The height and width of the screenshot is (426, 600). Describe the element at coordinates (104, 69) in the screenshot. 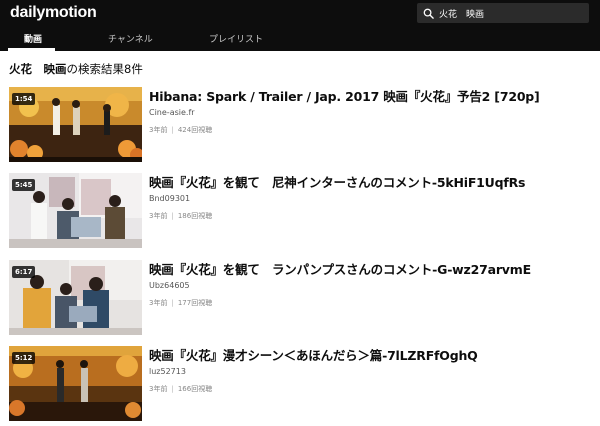

I see `results-count-text: の検索結果8件` at that location.